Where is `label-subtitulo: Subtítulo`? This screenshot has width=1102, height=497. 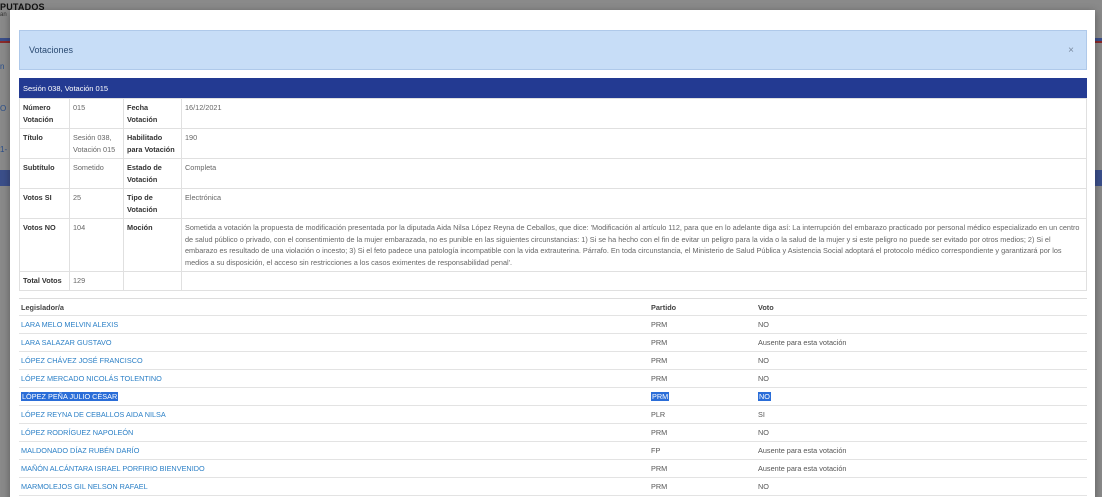
label-subtitulo: Subtítulo is located at coordinates (44, 173).